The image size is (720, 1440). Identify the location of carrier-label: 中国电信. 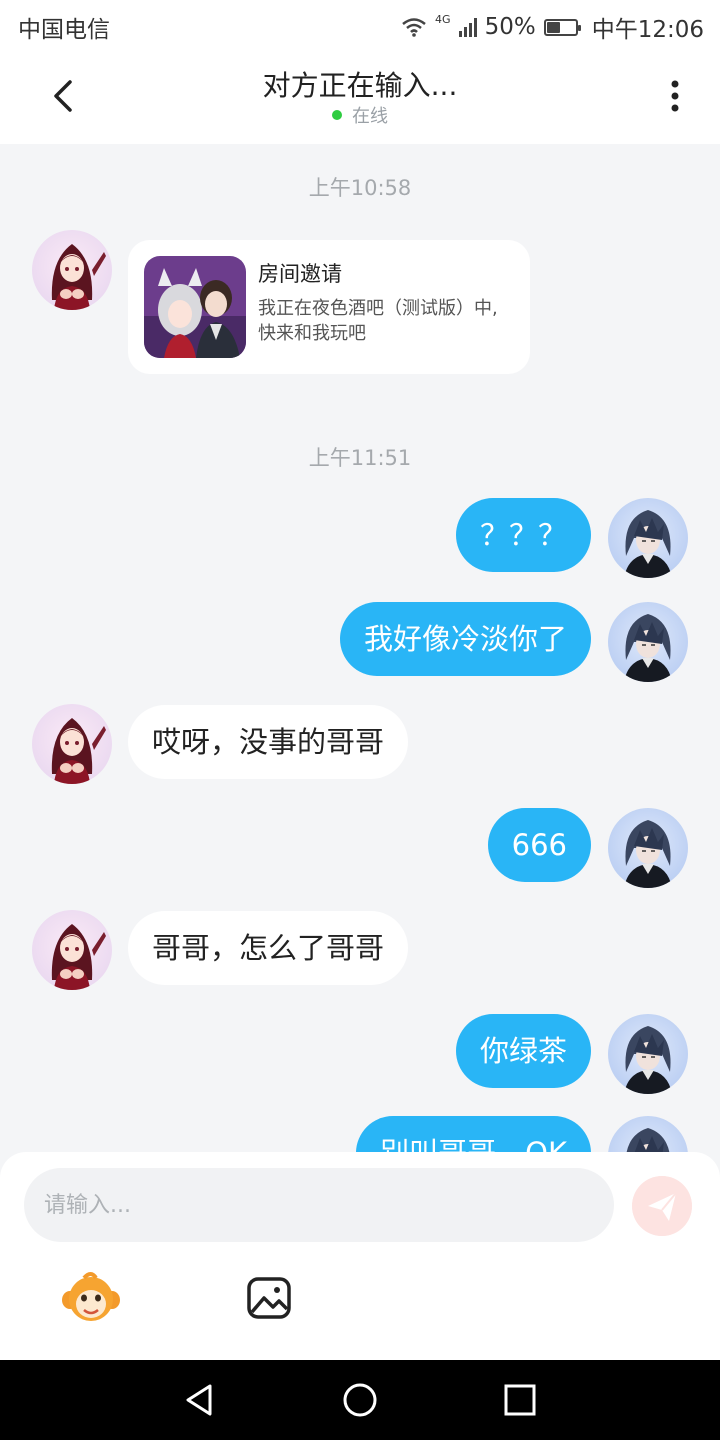
(64, 30).